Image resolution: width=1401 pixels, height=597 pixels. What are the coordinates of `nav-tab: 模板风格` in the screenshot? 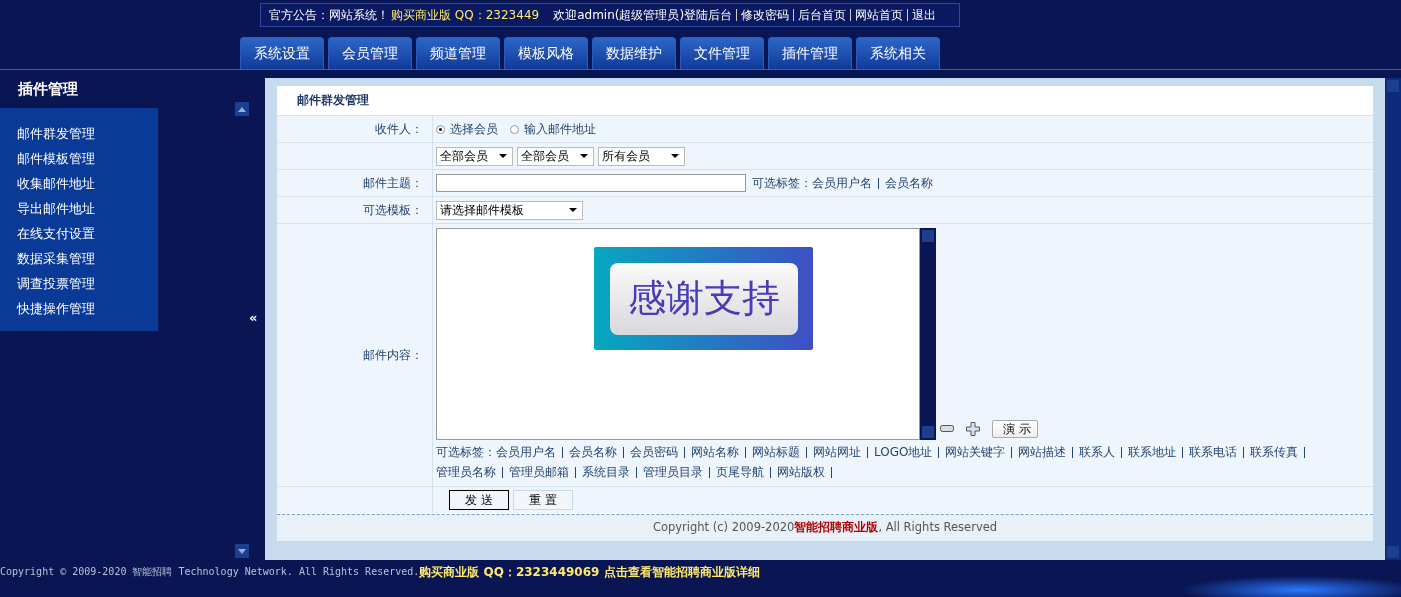 It's located at (546, 53).